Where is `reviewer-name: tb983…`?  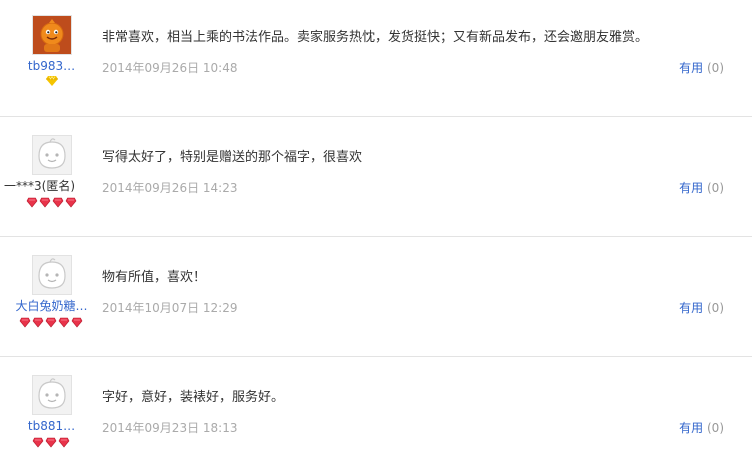 reviewer-name: tb983… is located at coordinates (51, 66).